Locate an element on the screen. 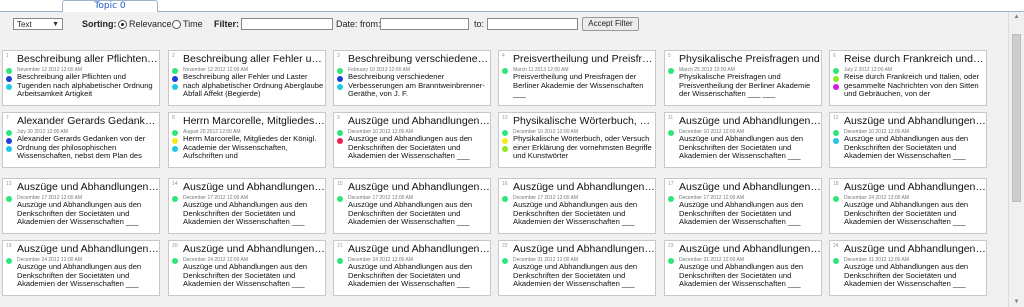 The height and width of the screenshot is (307, 1024). card-rank: 15 is located at coordinates (340, 184).